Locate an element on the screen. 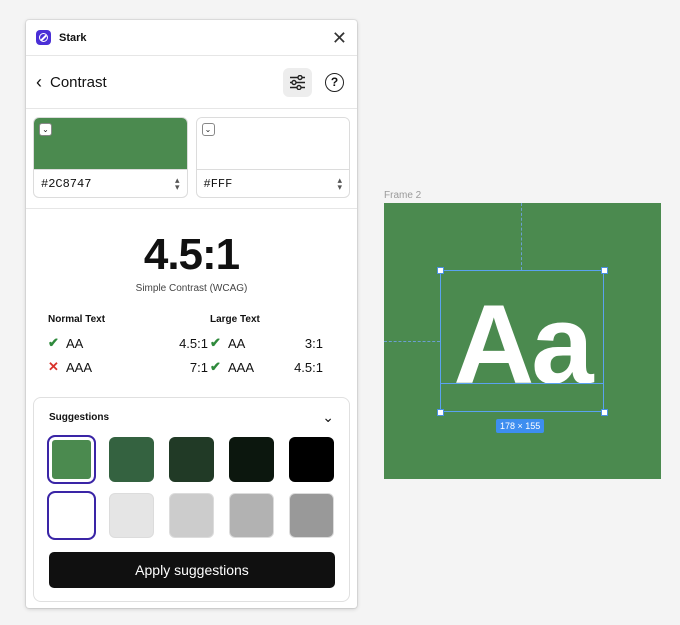 Image resolution: width=680 pixels, height=625 pixels. foreground-color-card: ⌄ #2C8747 ▴ ▾ is located at coordinates (110, 157).